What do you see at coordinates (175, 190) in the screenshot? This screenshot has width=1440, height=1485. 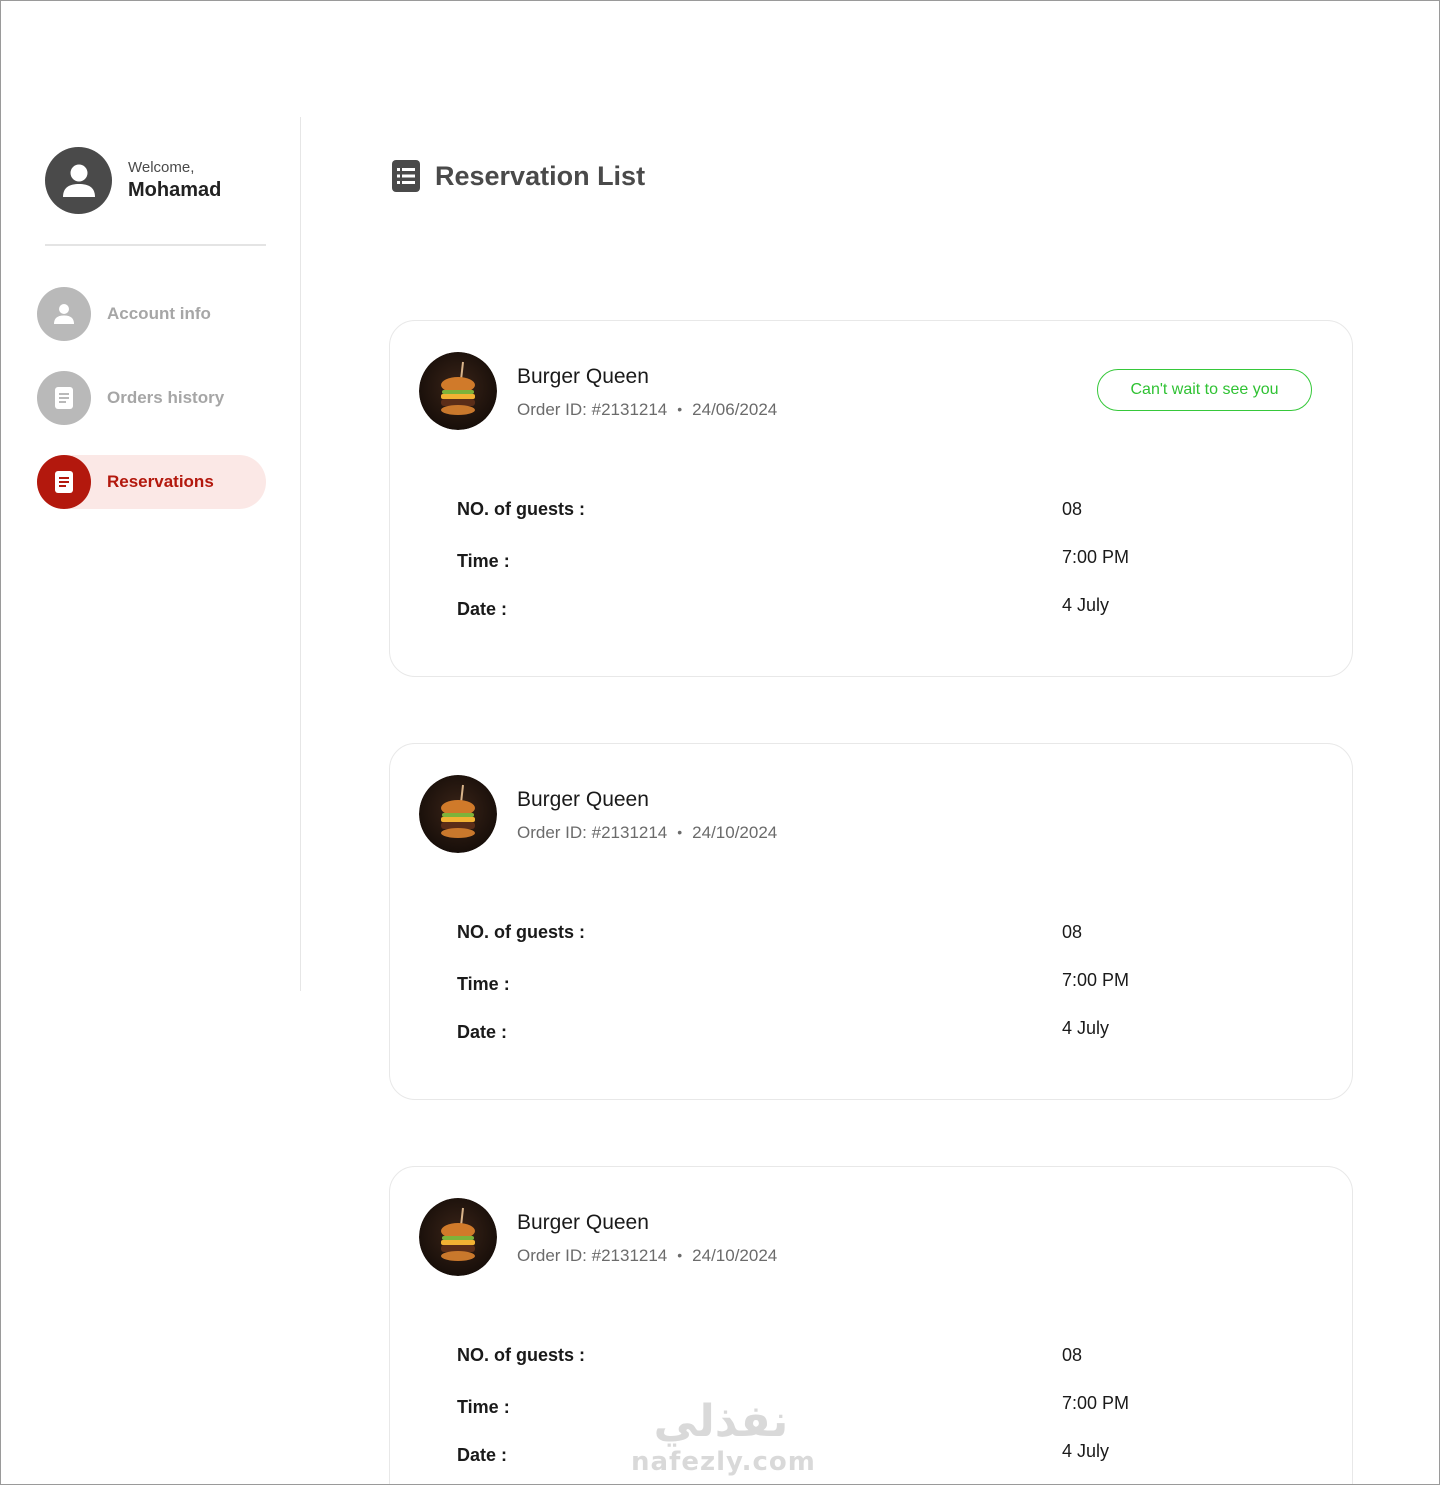 I see `username: Mohamad` at bounding box center [175, 190].